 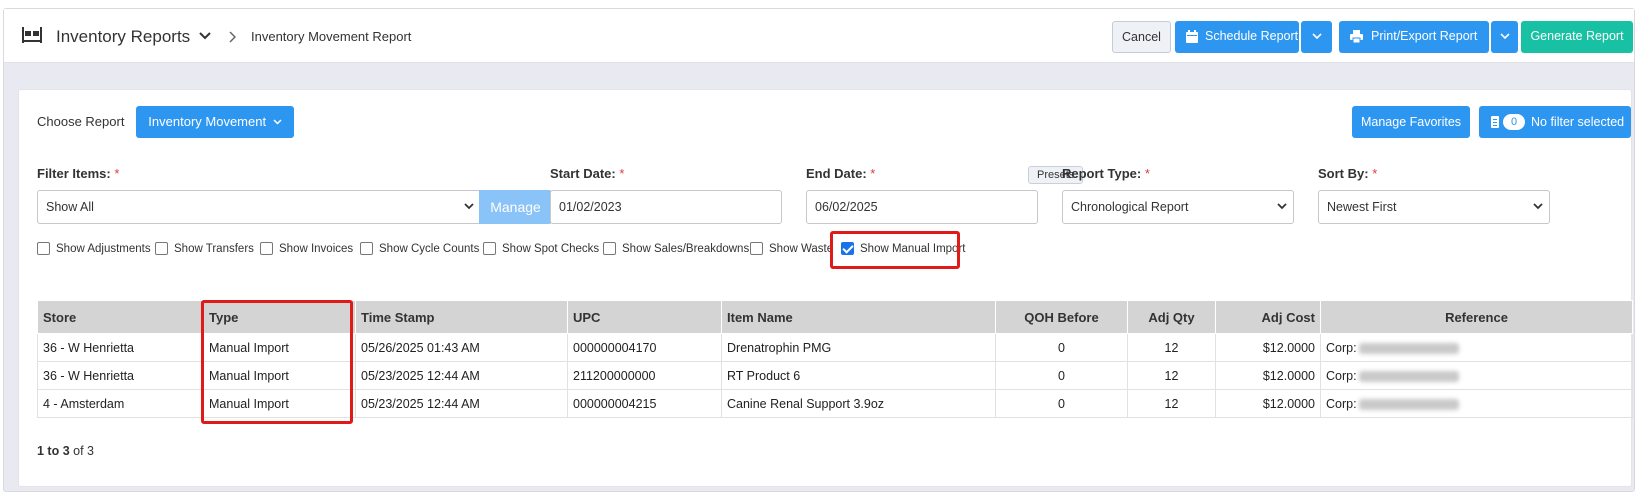 I want to click on filter-selection-button: 0 No filter selected, so click(x=1555, y=122).